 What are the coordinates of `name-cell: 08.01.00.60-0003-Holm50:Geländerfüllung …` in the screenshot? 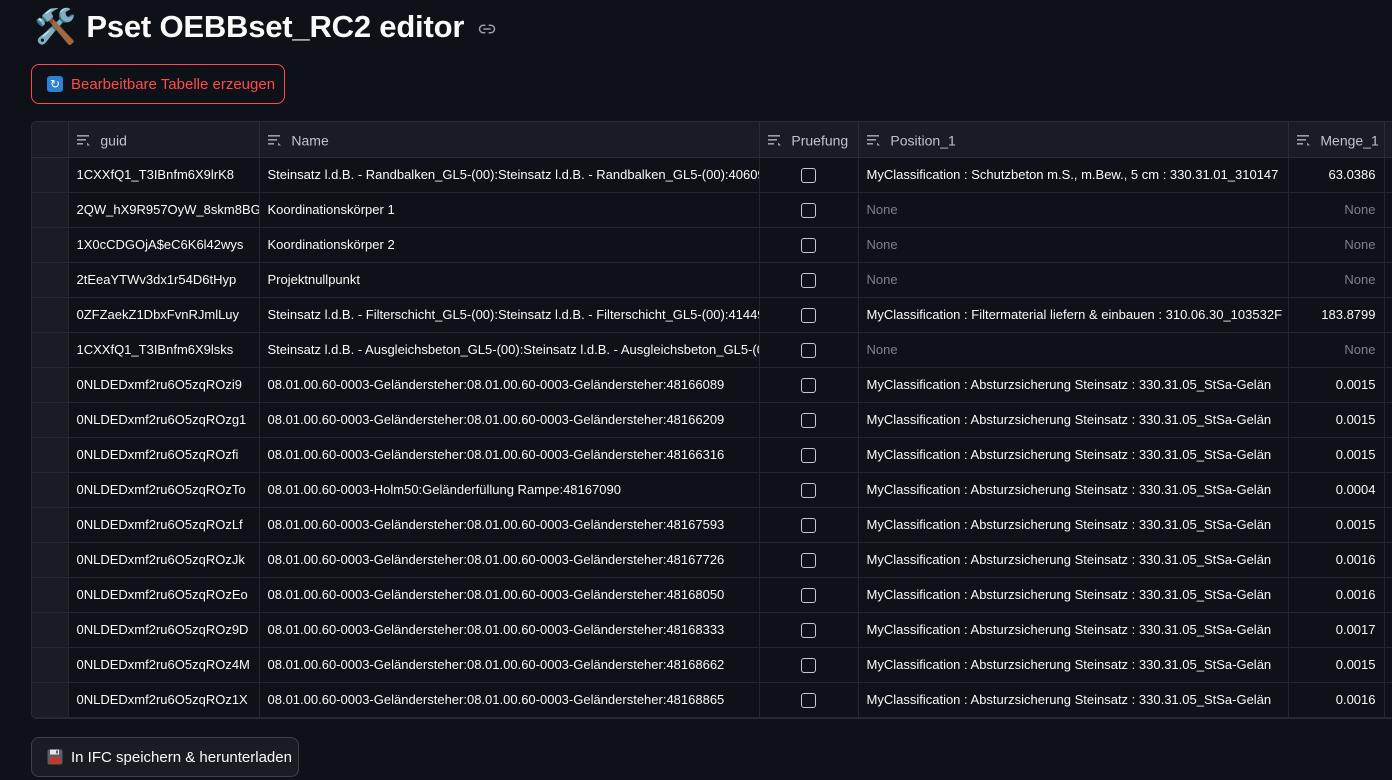 It's located at (509, 490).